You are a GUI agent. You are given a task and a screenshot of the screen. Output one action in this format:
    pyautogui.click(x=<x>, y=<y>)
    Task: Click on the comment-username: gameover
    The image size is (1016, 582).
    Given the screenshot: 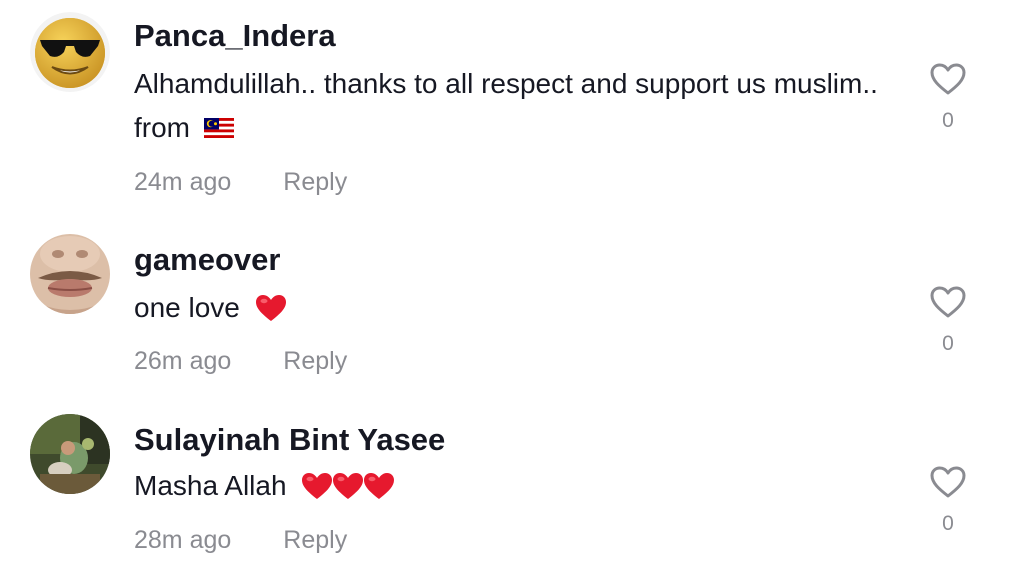 What is the action you would take?
    pyautogui.click(x=207, y=260)
    